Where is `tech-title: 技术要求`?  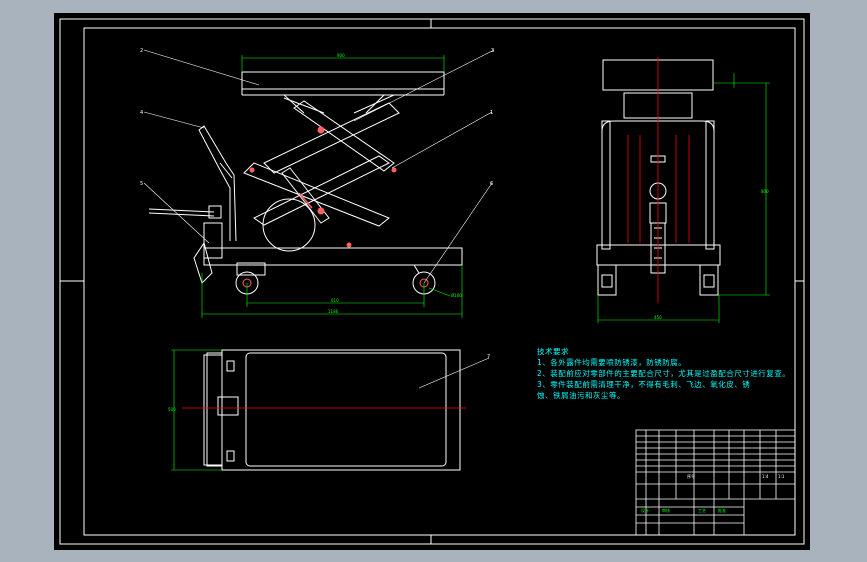 tech-title: 技术要求 is located at coordinates (553, 351).